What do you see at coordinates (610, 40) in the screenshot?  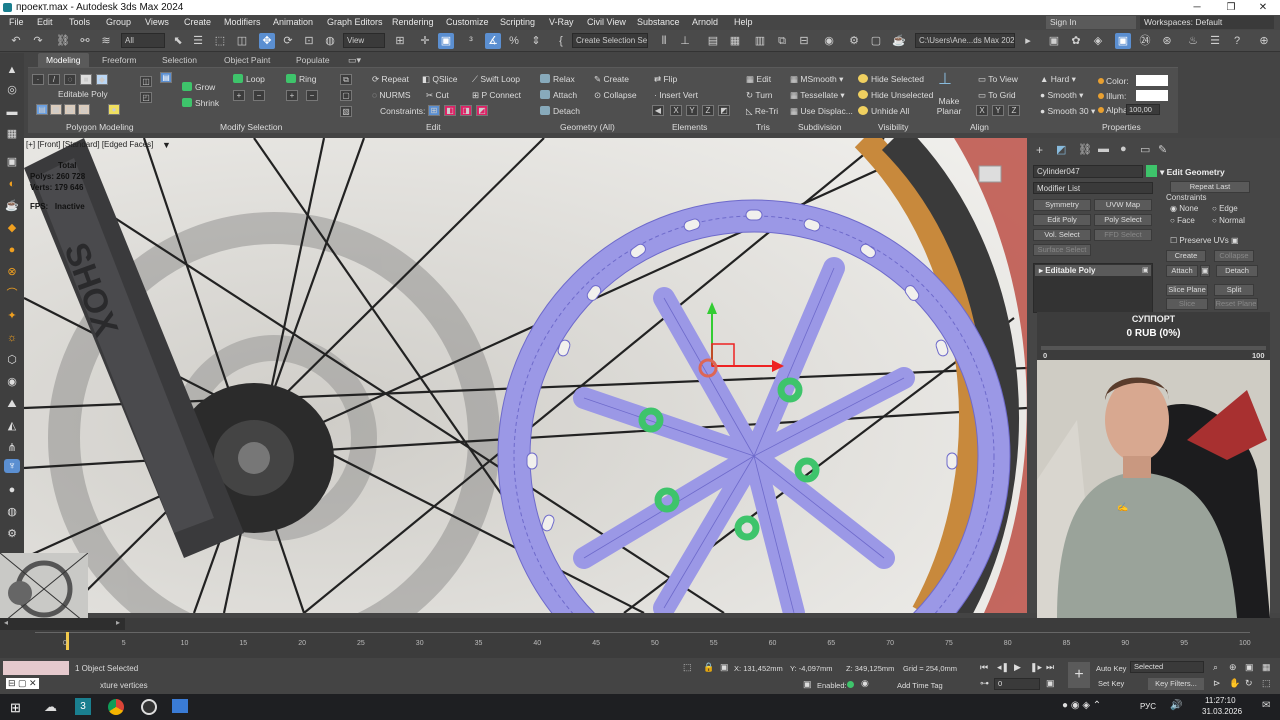 I see `selection-set-dropdown: Create Selection Se` at bounding box center [610, 40].